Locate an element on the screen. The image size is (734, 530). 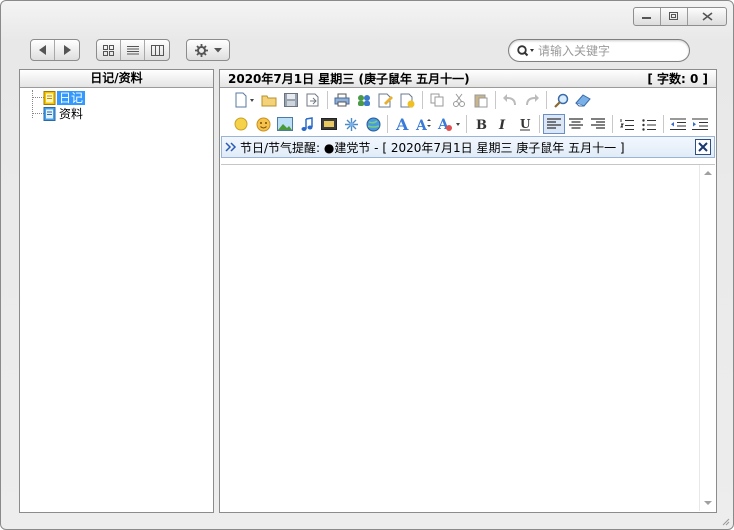
italic-button: I is located at coordinates (503, 124).